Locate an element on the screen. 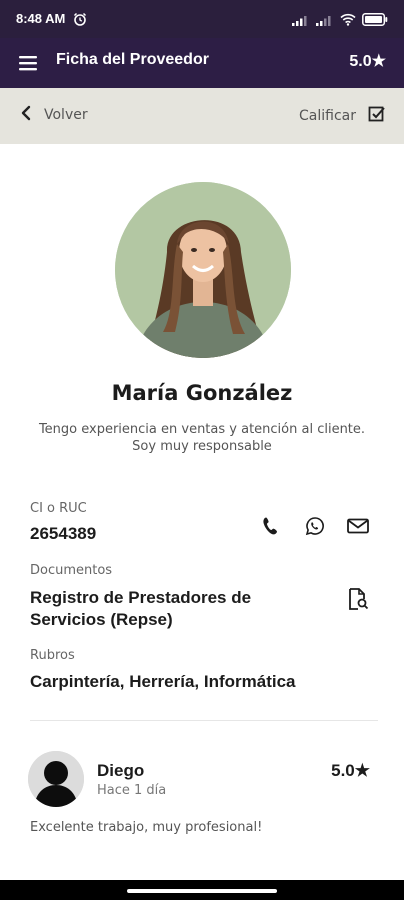 This screenshot has width=404, height=900. system-nav-bar is located at coordinates (202, 890).